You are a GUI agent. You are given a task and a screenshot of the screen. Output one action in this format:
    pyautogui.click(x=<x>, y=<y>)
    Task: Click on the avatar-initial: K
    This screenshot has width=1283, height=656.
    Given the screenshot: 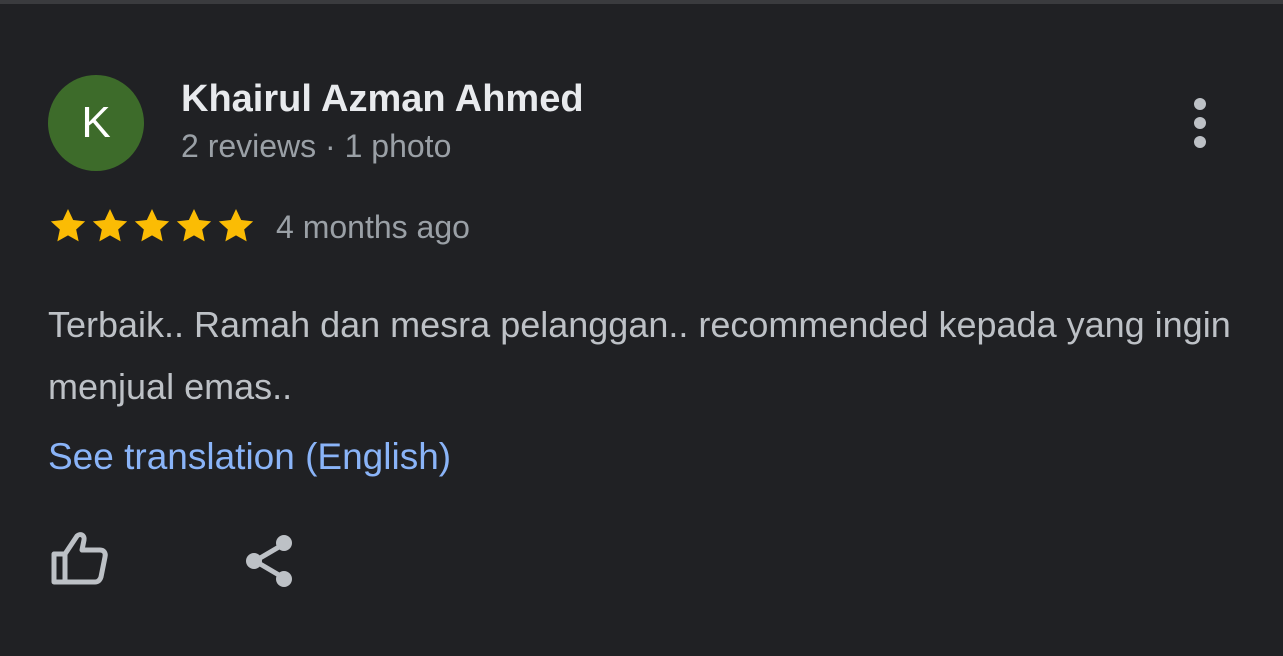 What is the action you would take?
    pyautogui.click(x=96, y=122)
    